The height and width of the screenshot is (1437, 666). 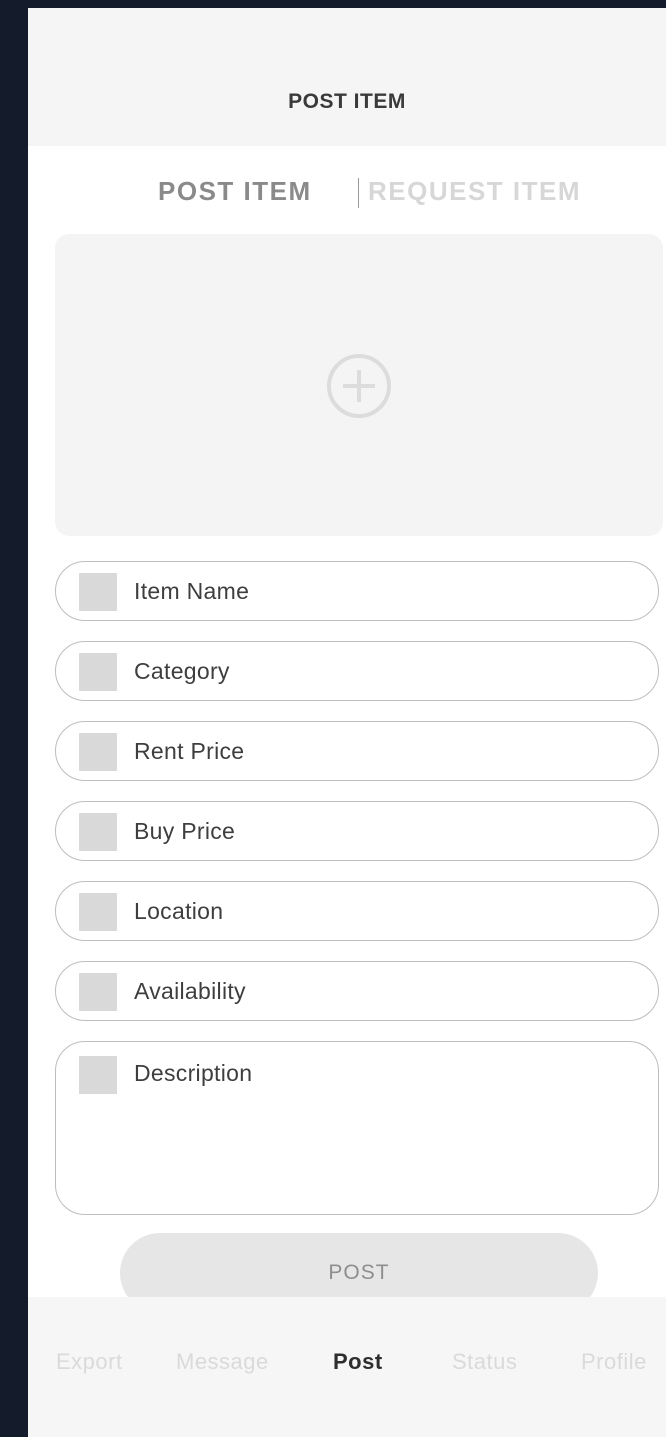 What do you see at coordinates (185, 831) in the screenshot?
I see `field-placeholder: Buy Price` at bounding box center [185, 831].